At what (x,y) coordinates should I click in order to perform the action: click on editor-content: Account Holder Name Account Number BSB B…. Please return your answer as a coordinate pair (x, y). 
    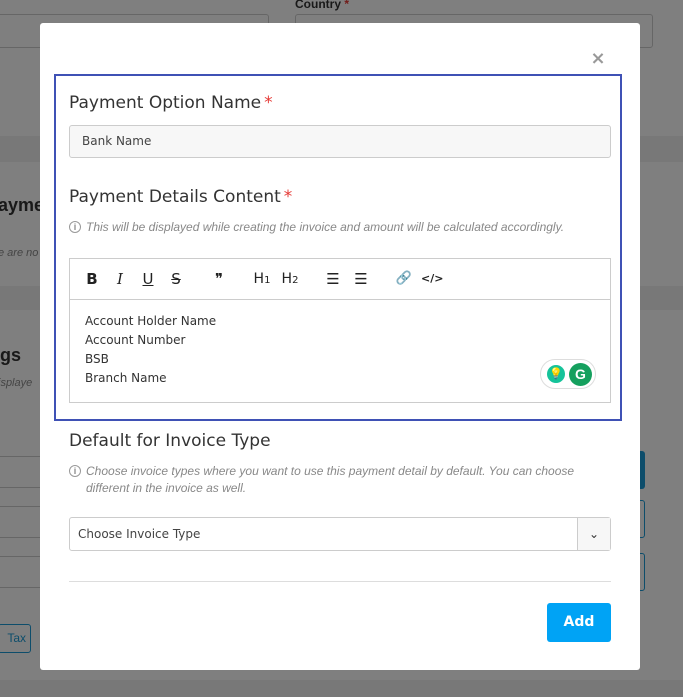
    Looking at the image, I should click on (340, 350).